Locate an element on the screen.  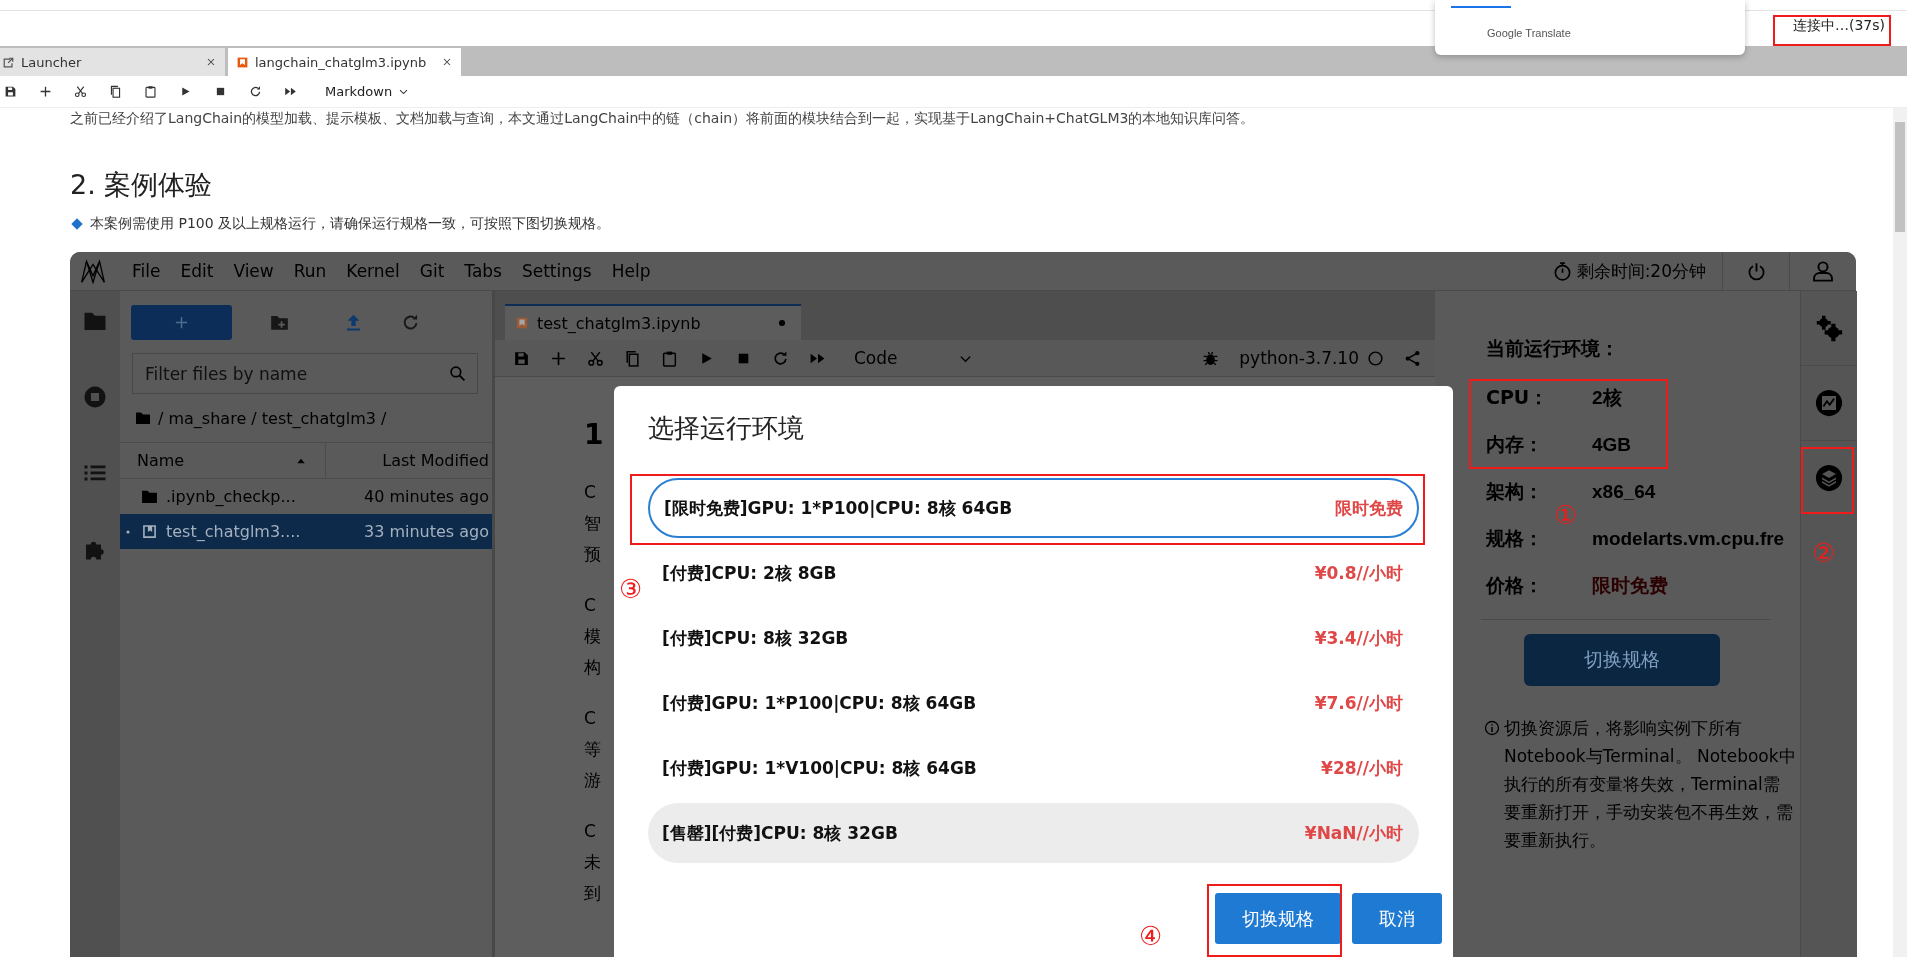
option-price: ¥28//小时 is located at coordinates (1362, 768).